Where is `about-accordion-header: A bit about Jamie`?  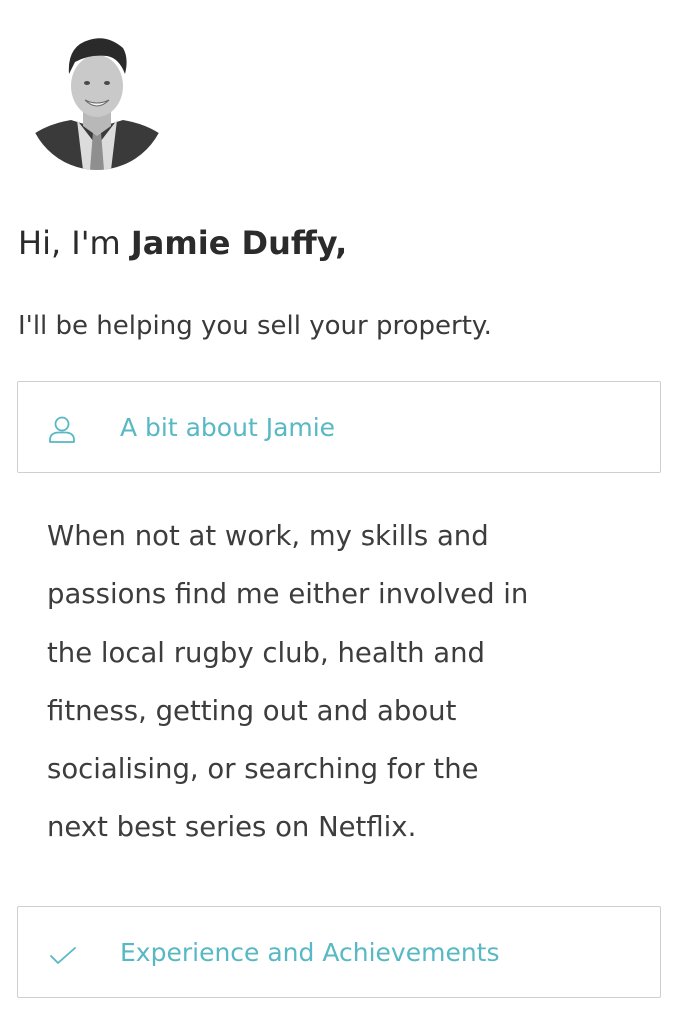
about-accordion-header: A bit about Jamie is located at coordinates (339, 427).